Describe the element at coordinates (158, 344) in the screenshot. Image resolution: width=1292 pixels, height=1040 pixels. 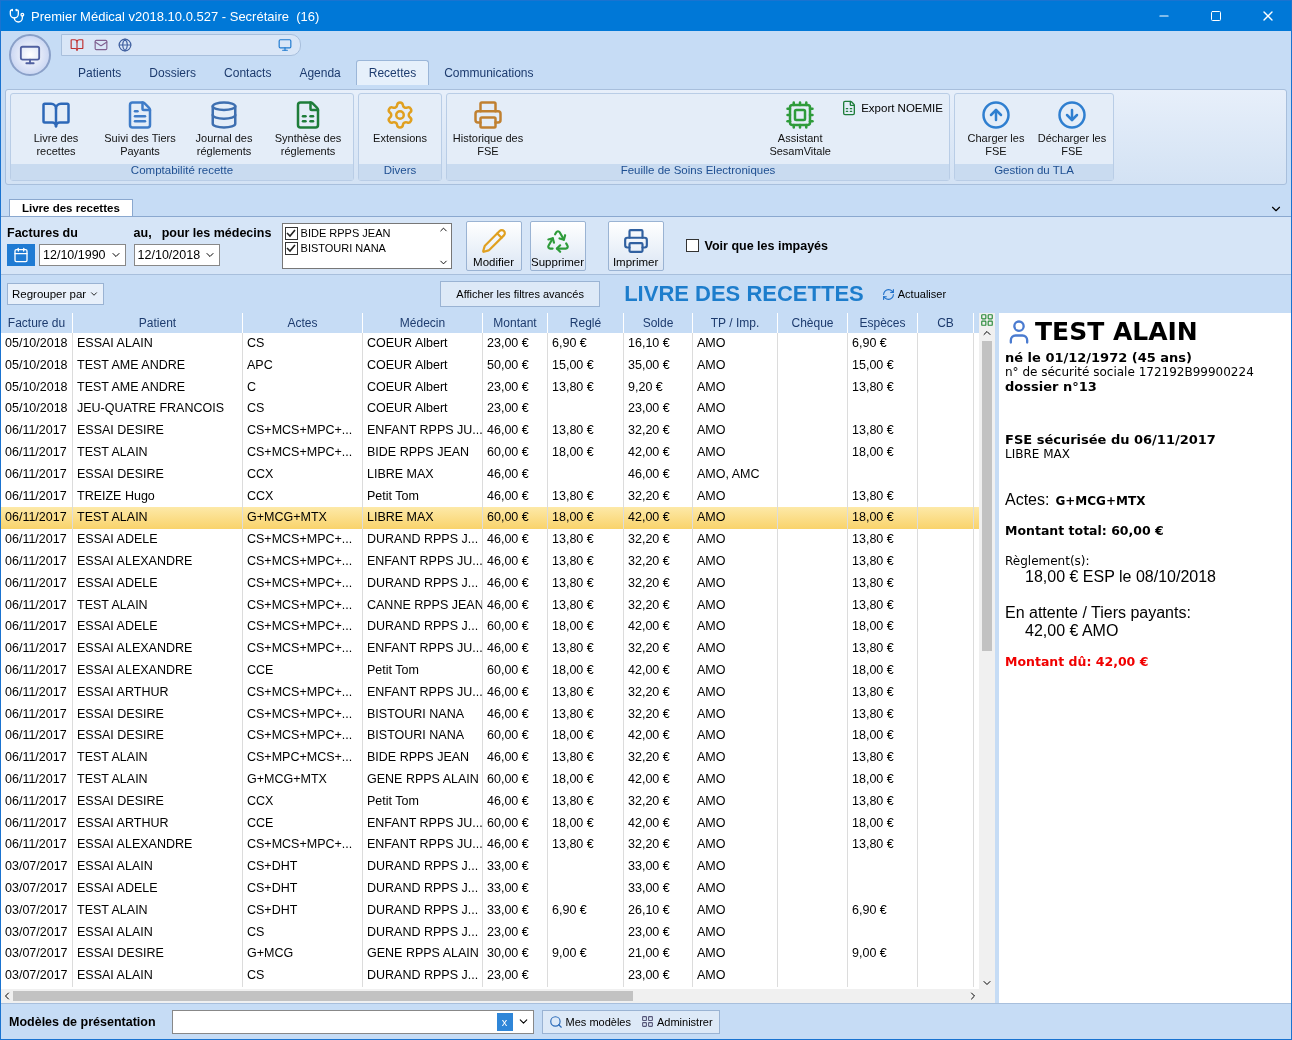
I see `table-cell: ESSAI ALAIN` at that location.